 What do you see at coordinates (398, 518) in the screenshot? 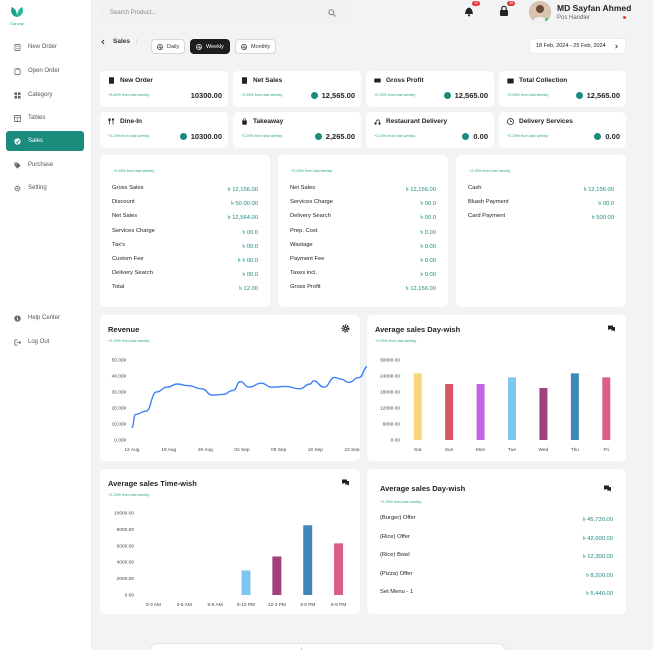
I see `row-label: (Burger) Offer` at bounding box center [398, 518].